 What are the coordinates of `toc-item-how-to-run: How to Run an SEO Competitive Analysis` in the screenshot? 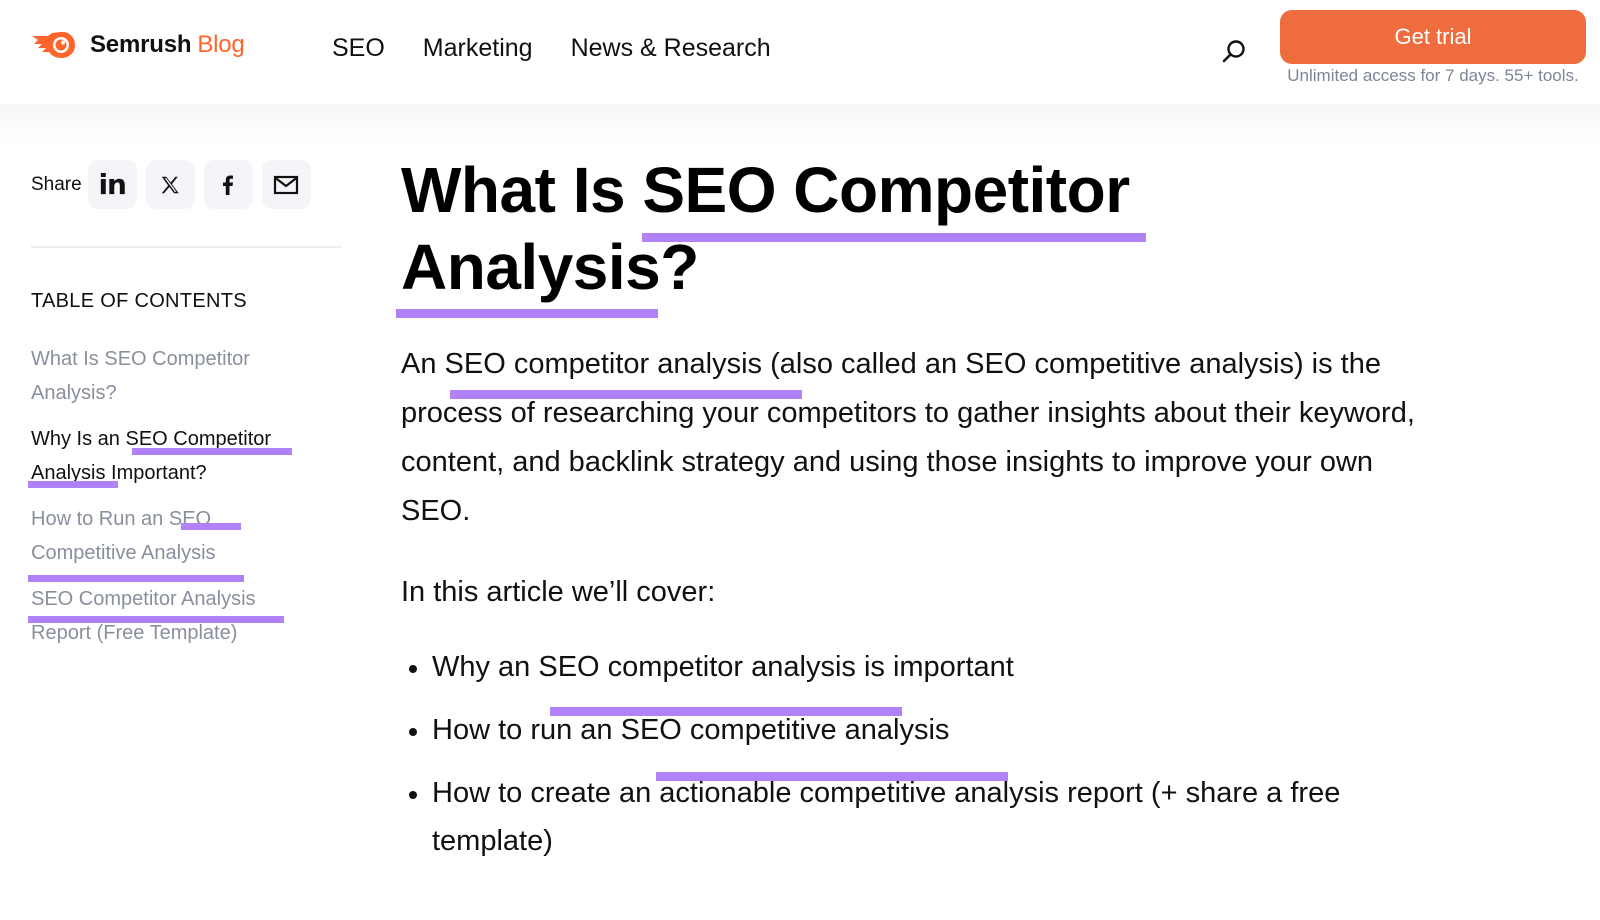 It's located at (156, 536).